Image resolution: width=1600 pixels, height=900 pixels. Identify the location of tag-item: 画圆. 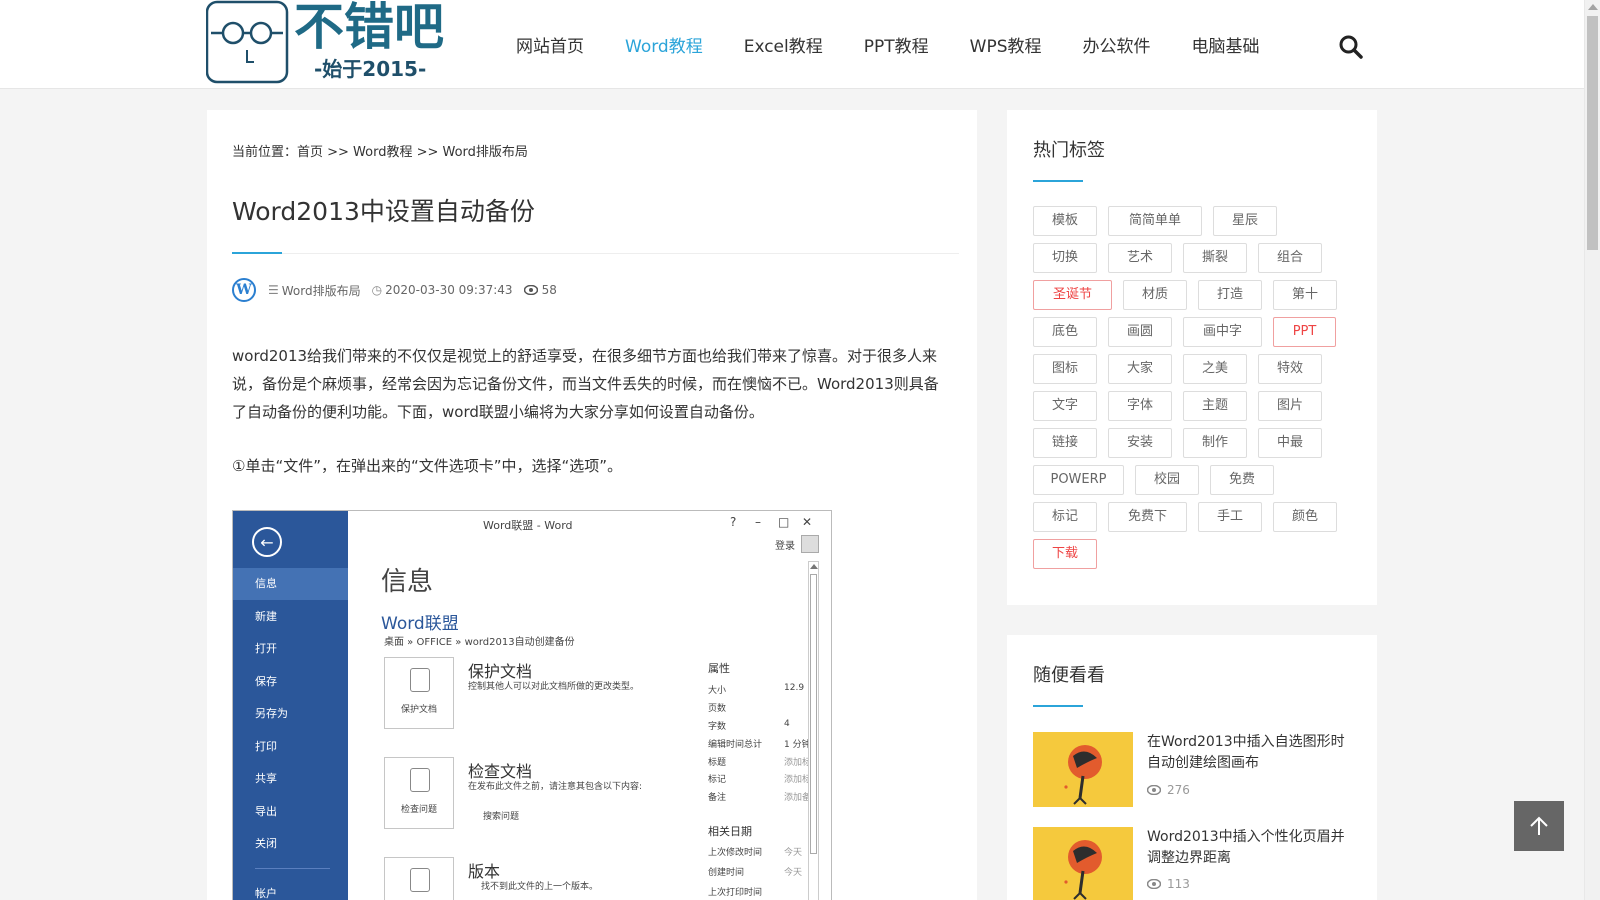
(1140, 332).